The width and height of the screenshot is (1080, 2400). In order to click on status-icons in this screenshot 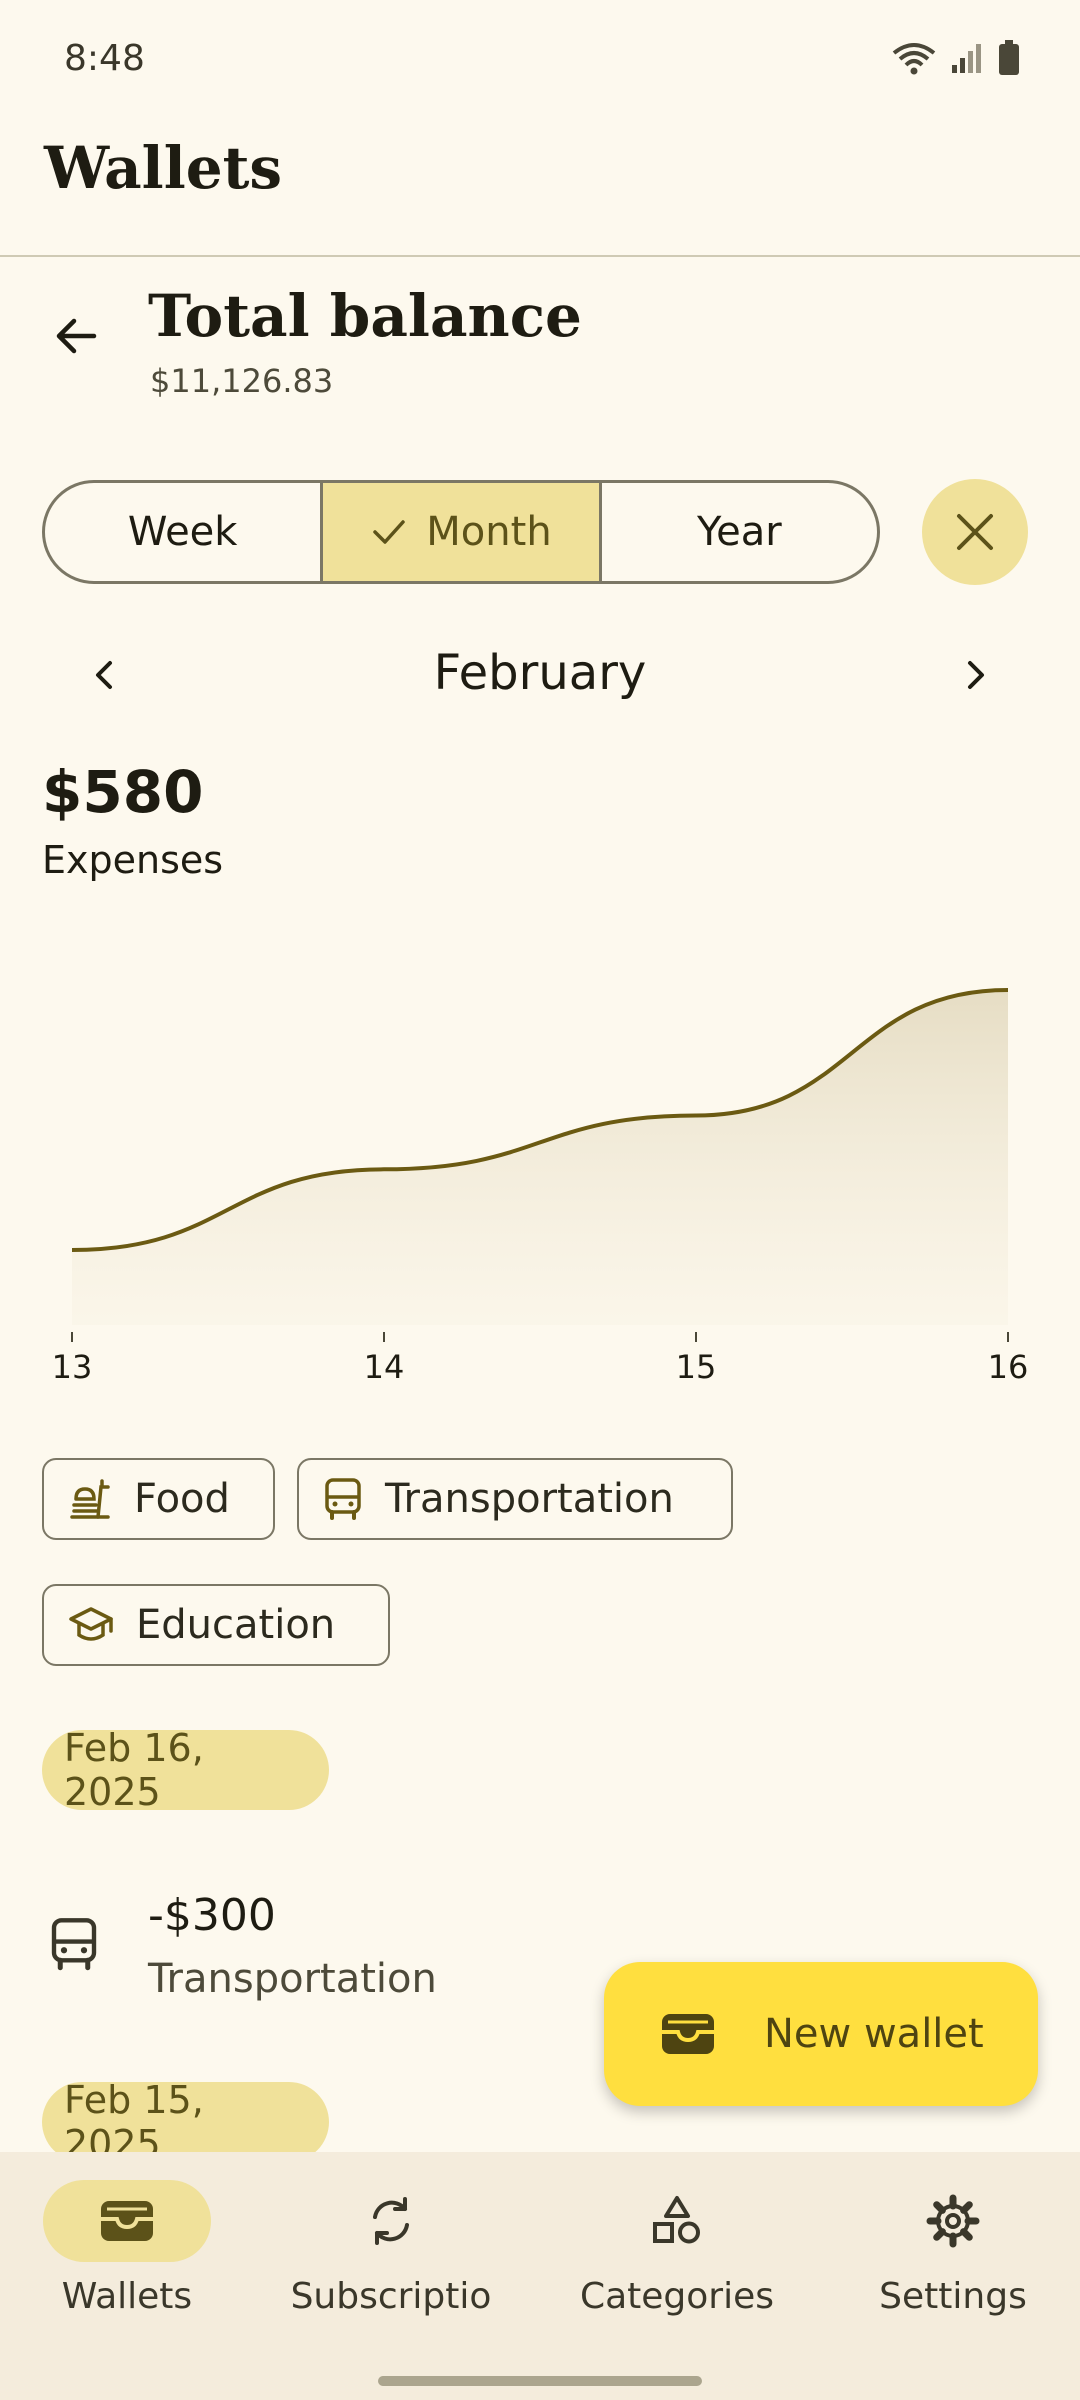, I will do `click(956, 58)`.